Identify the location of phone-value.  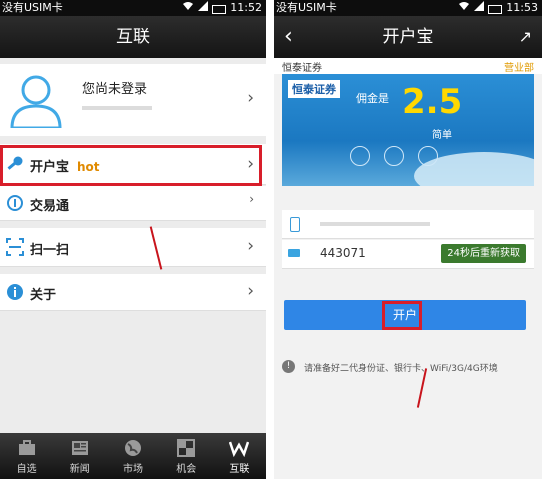
(375, 224).